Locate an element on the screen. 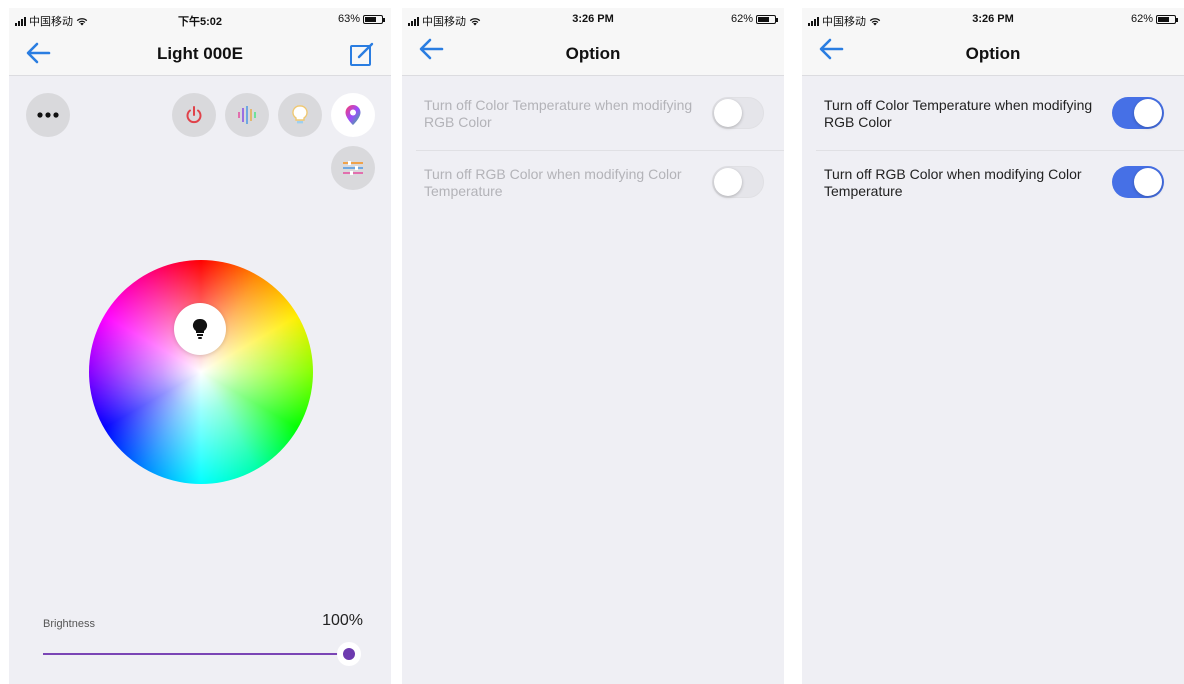 The height and width of the screenshot is (684, 1184). color-pin-icon is located at coordinates (353, 115).